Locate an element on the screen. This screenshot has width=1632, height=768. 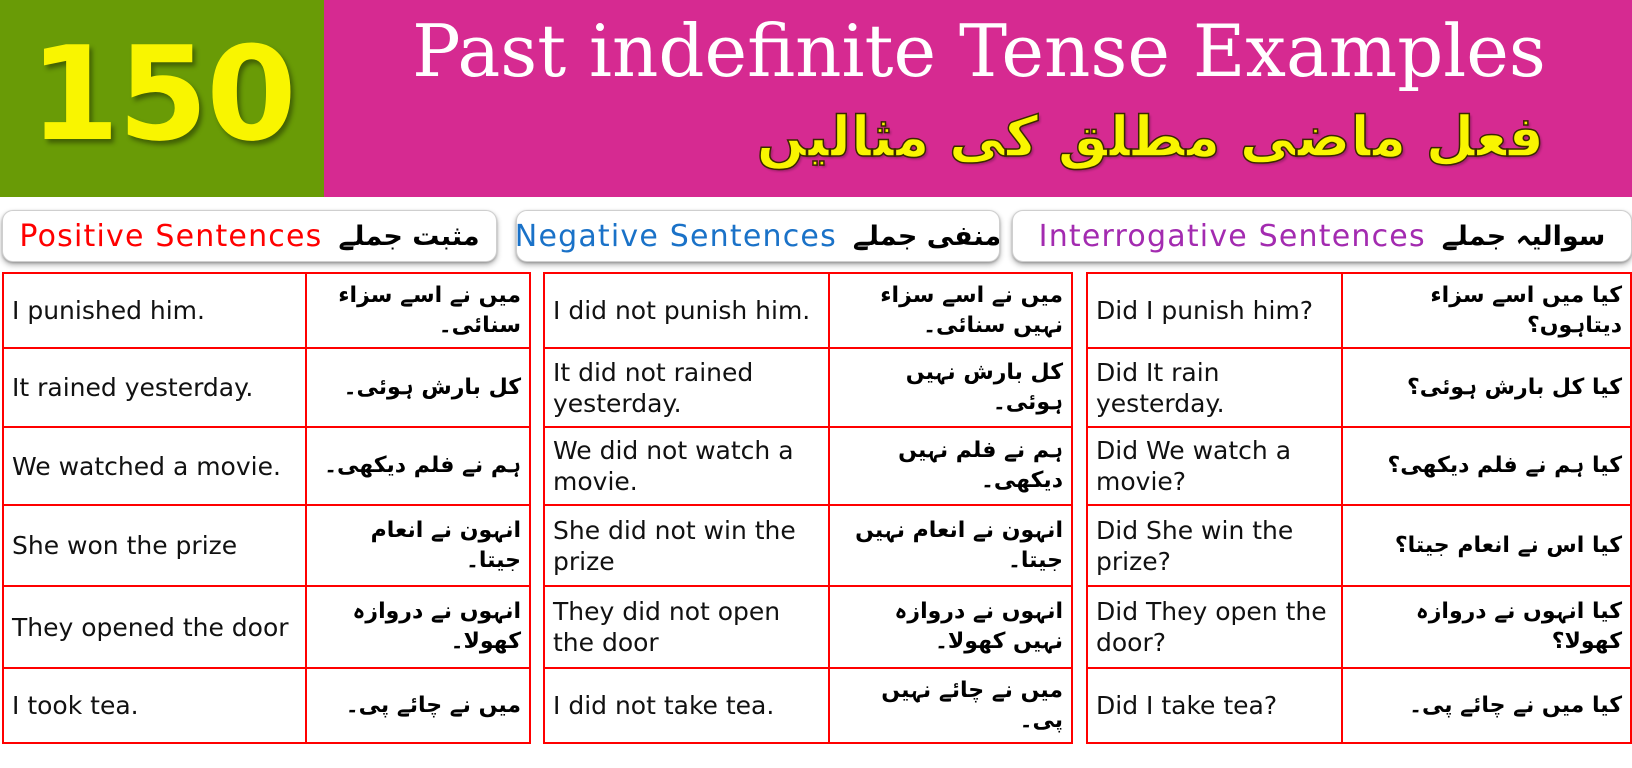
sentence-ur: کیا میں نے چائے پی۔ is located at coordinates (1486, 705).